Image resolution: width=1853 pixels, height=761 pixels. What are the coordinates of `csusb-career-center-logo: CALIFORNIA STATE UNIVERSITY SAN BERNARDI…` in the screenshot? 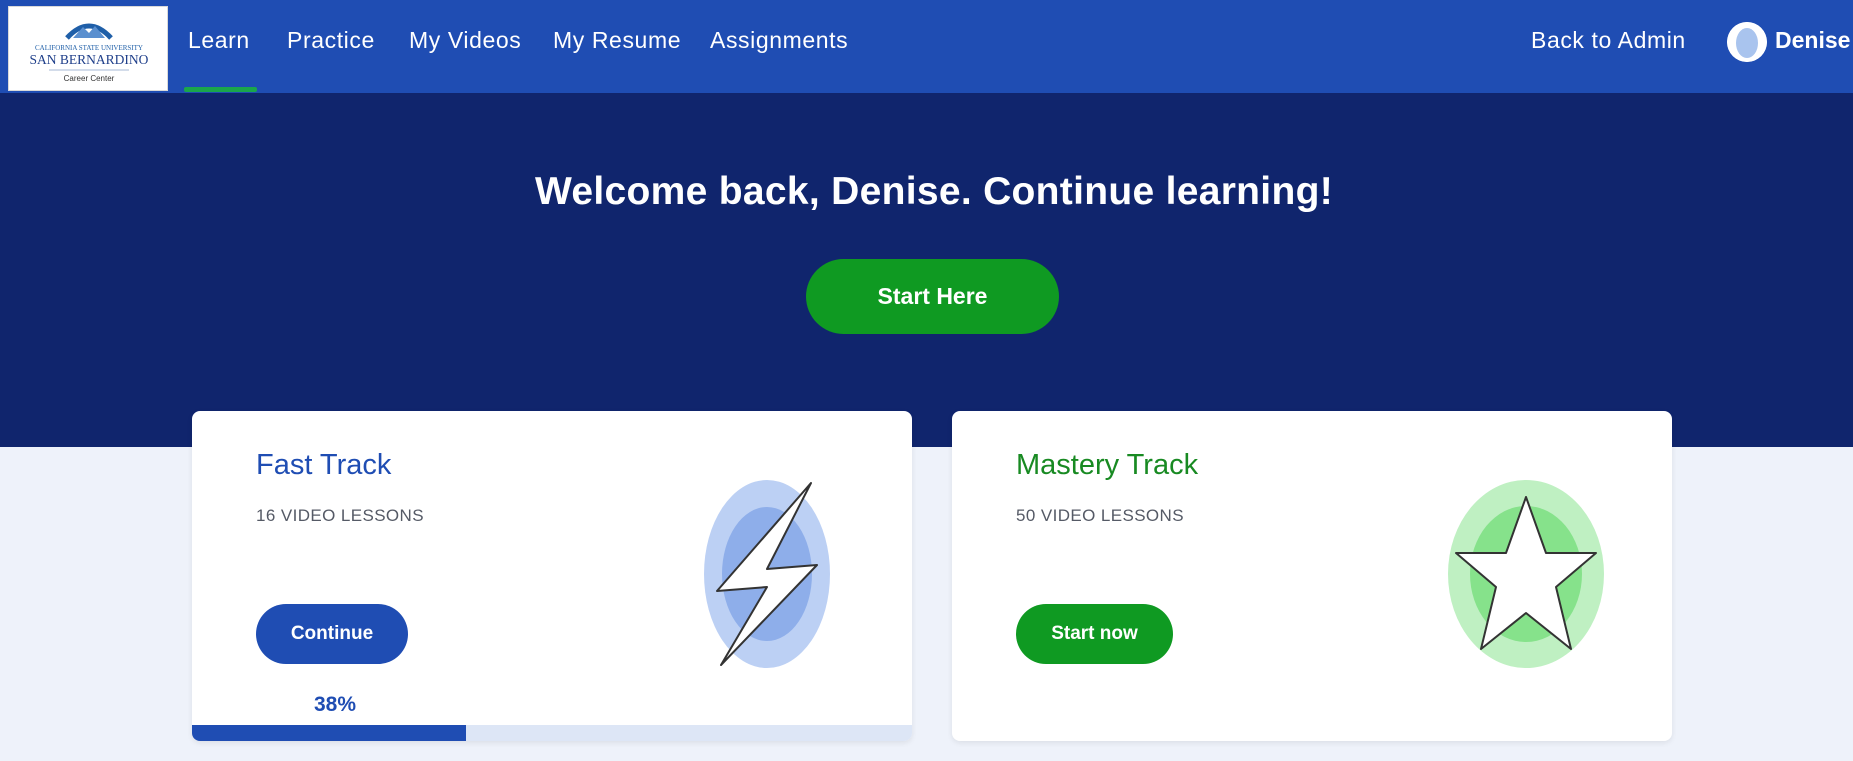 It's located at (88, 48).